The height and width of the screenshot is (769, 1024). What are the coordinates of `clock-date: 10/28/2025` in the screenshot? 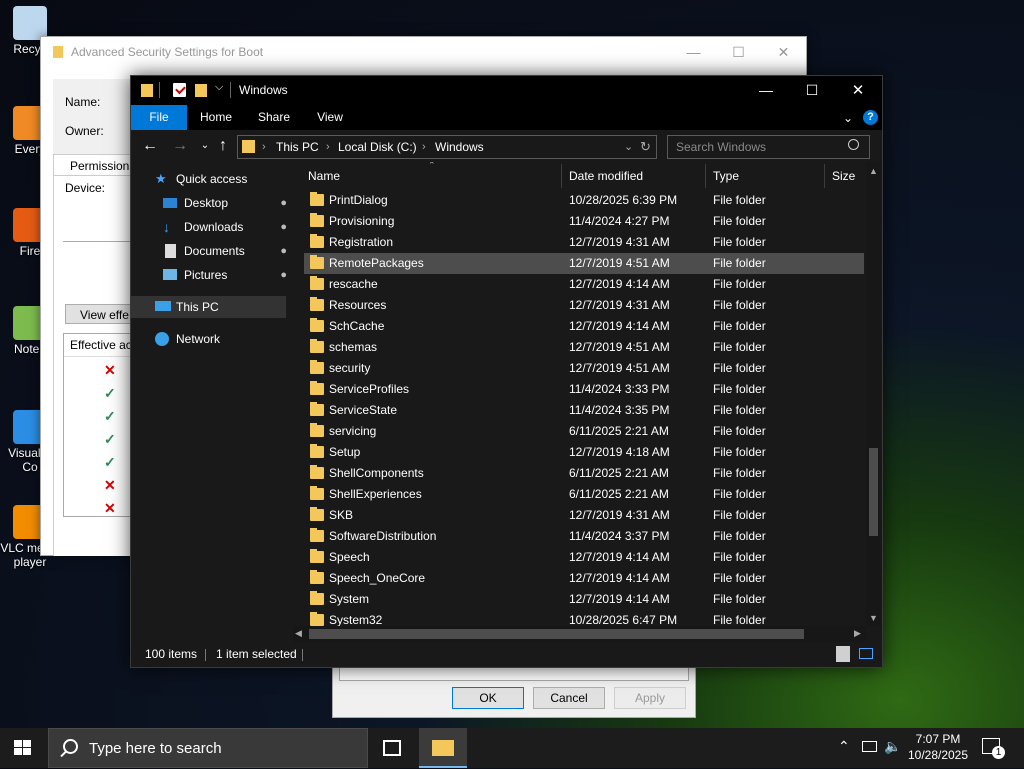 It's located at (938, 755).